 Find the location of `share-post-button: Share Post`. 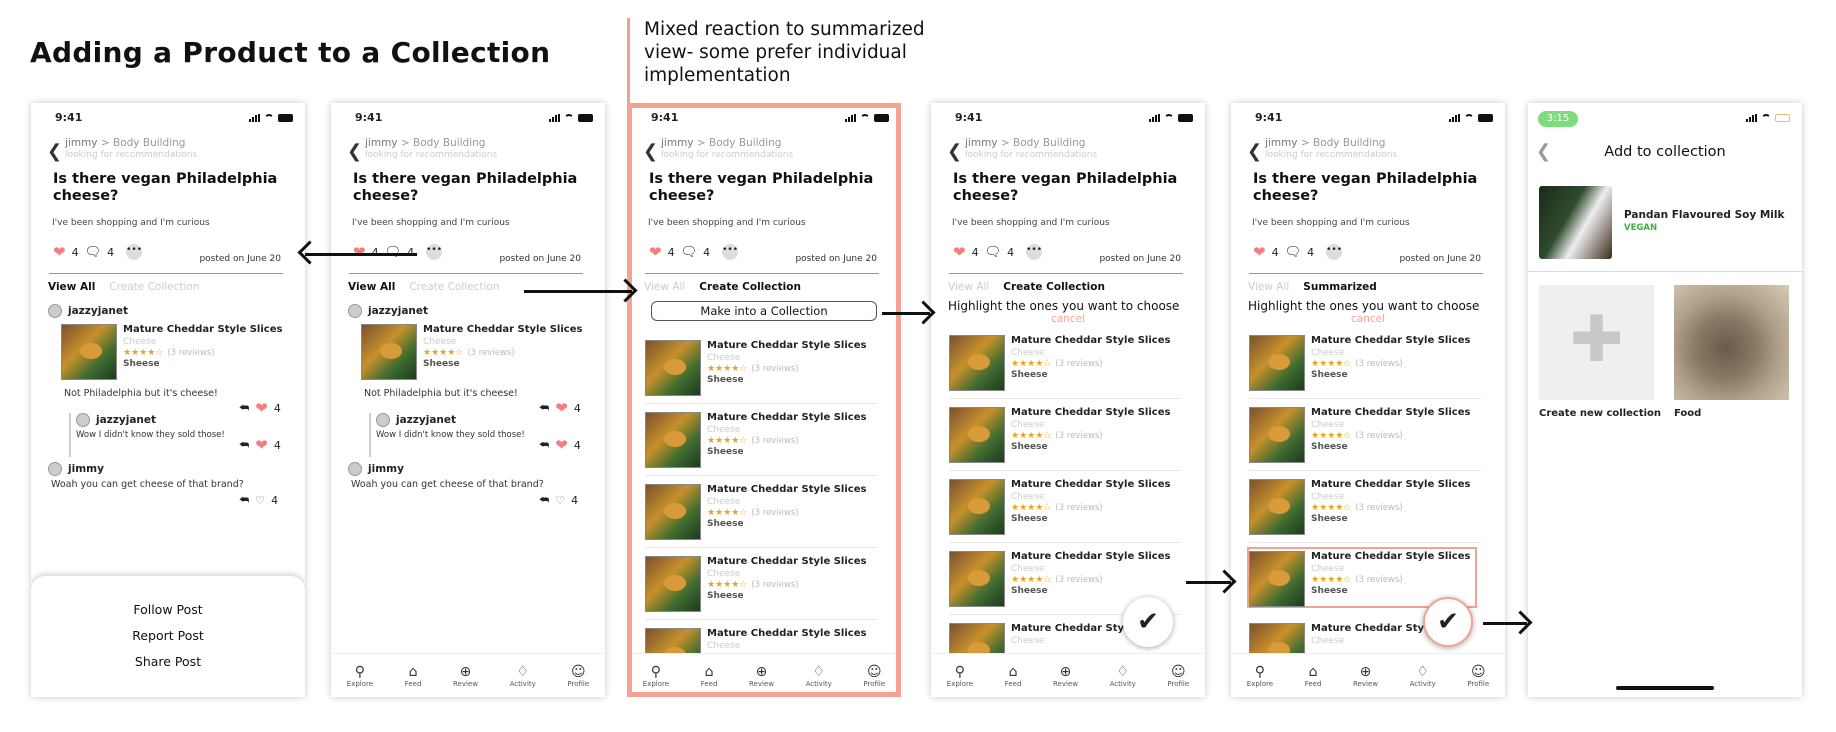

share-post-button: Share Post is located at coordinates (168, 661).